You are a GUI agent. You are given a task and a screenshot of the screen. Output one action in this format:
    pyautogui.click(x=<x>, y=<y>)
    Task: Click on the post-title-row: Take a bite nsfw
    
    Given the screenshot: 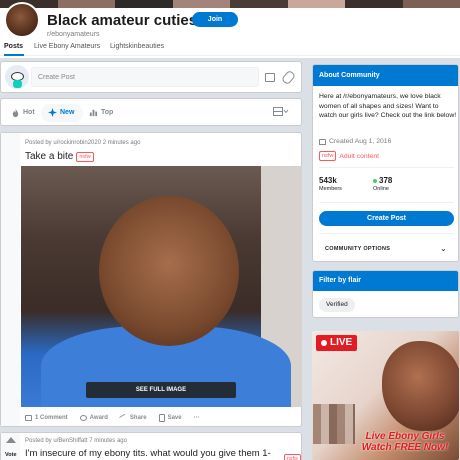 What is the action you would take?
    pyautogui.click(x=59, y=156)
    